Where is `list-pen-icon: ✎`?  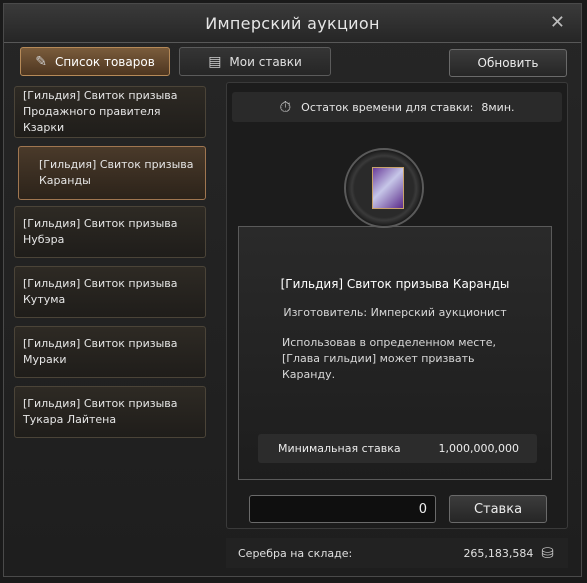 list-pen-icon: ✎ is located at coordinates (41, 61).